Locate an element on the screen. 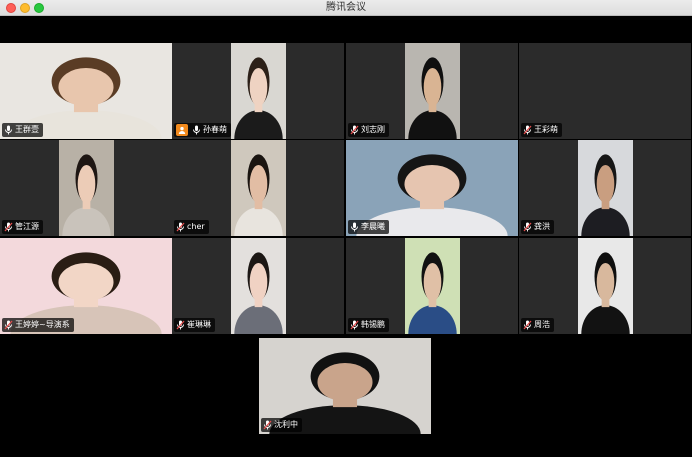  participant-tile: 崔琳琳 is located at coordinates (258, 286).